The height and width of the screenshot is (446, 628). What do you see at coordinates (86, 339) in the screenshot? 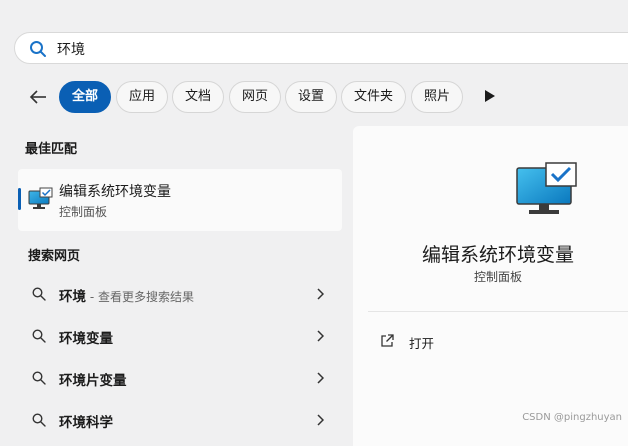
I see `web-result-label: 环境变量` at bounding box center [86, 339].